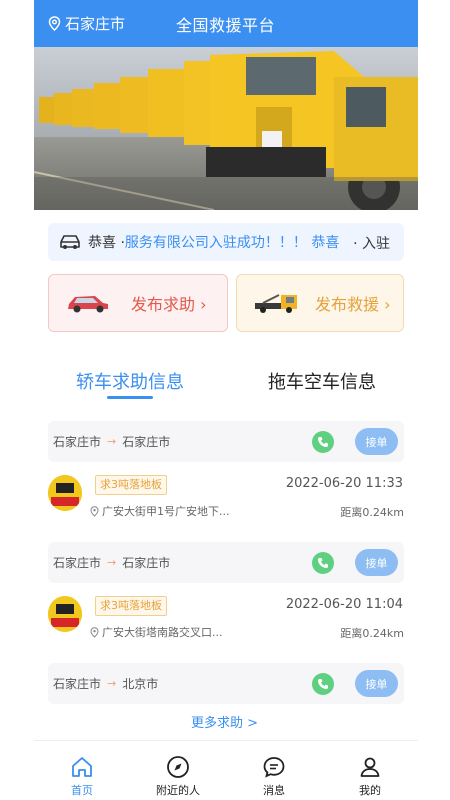  I want to click on request-time: 2022-06-20 11:04, so click(344, 604).